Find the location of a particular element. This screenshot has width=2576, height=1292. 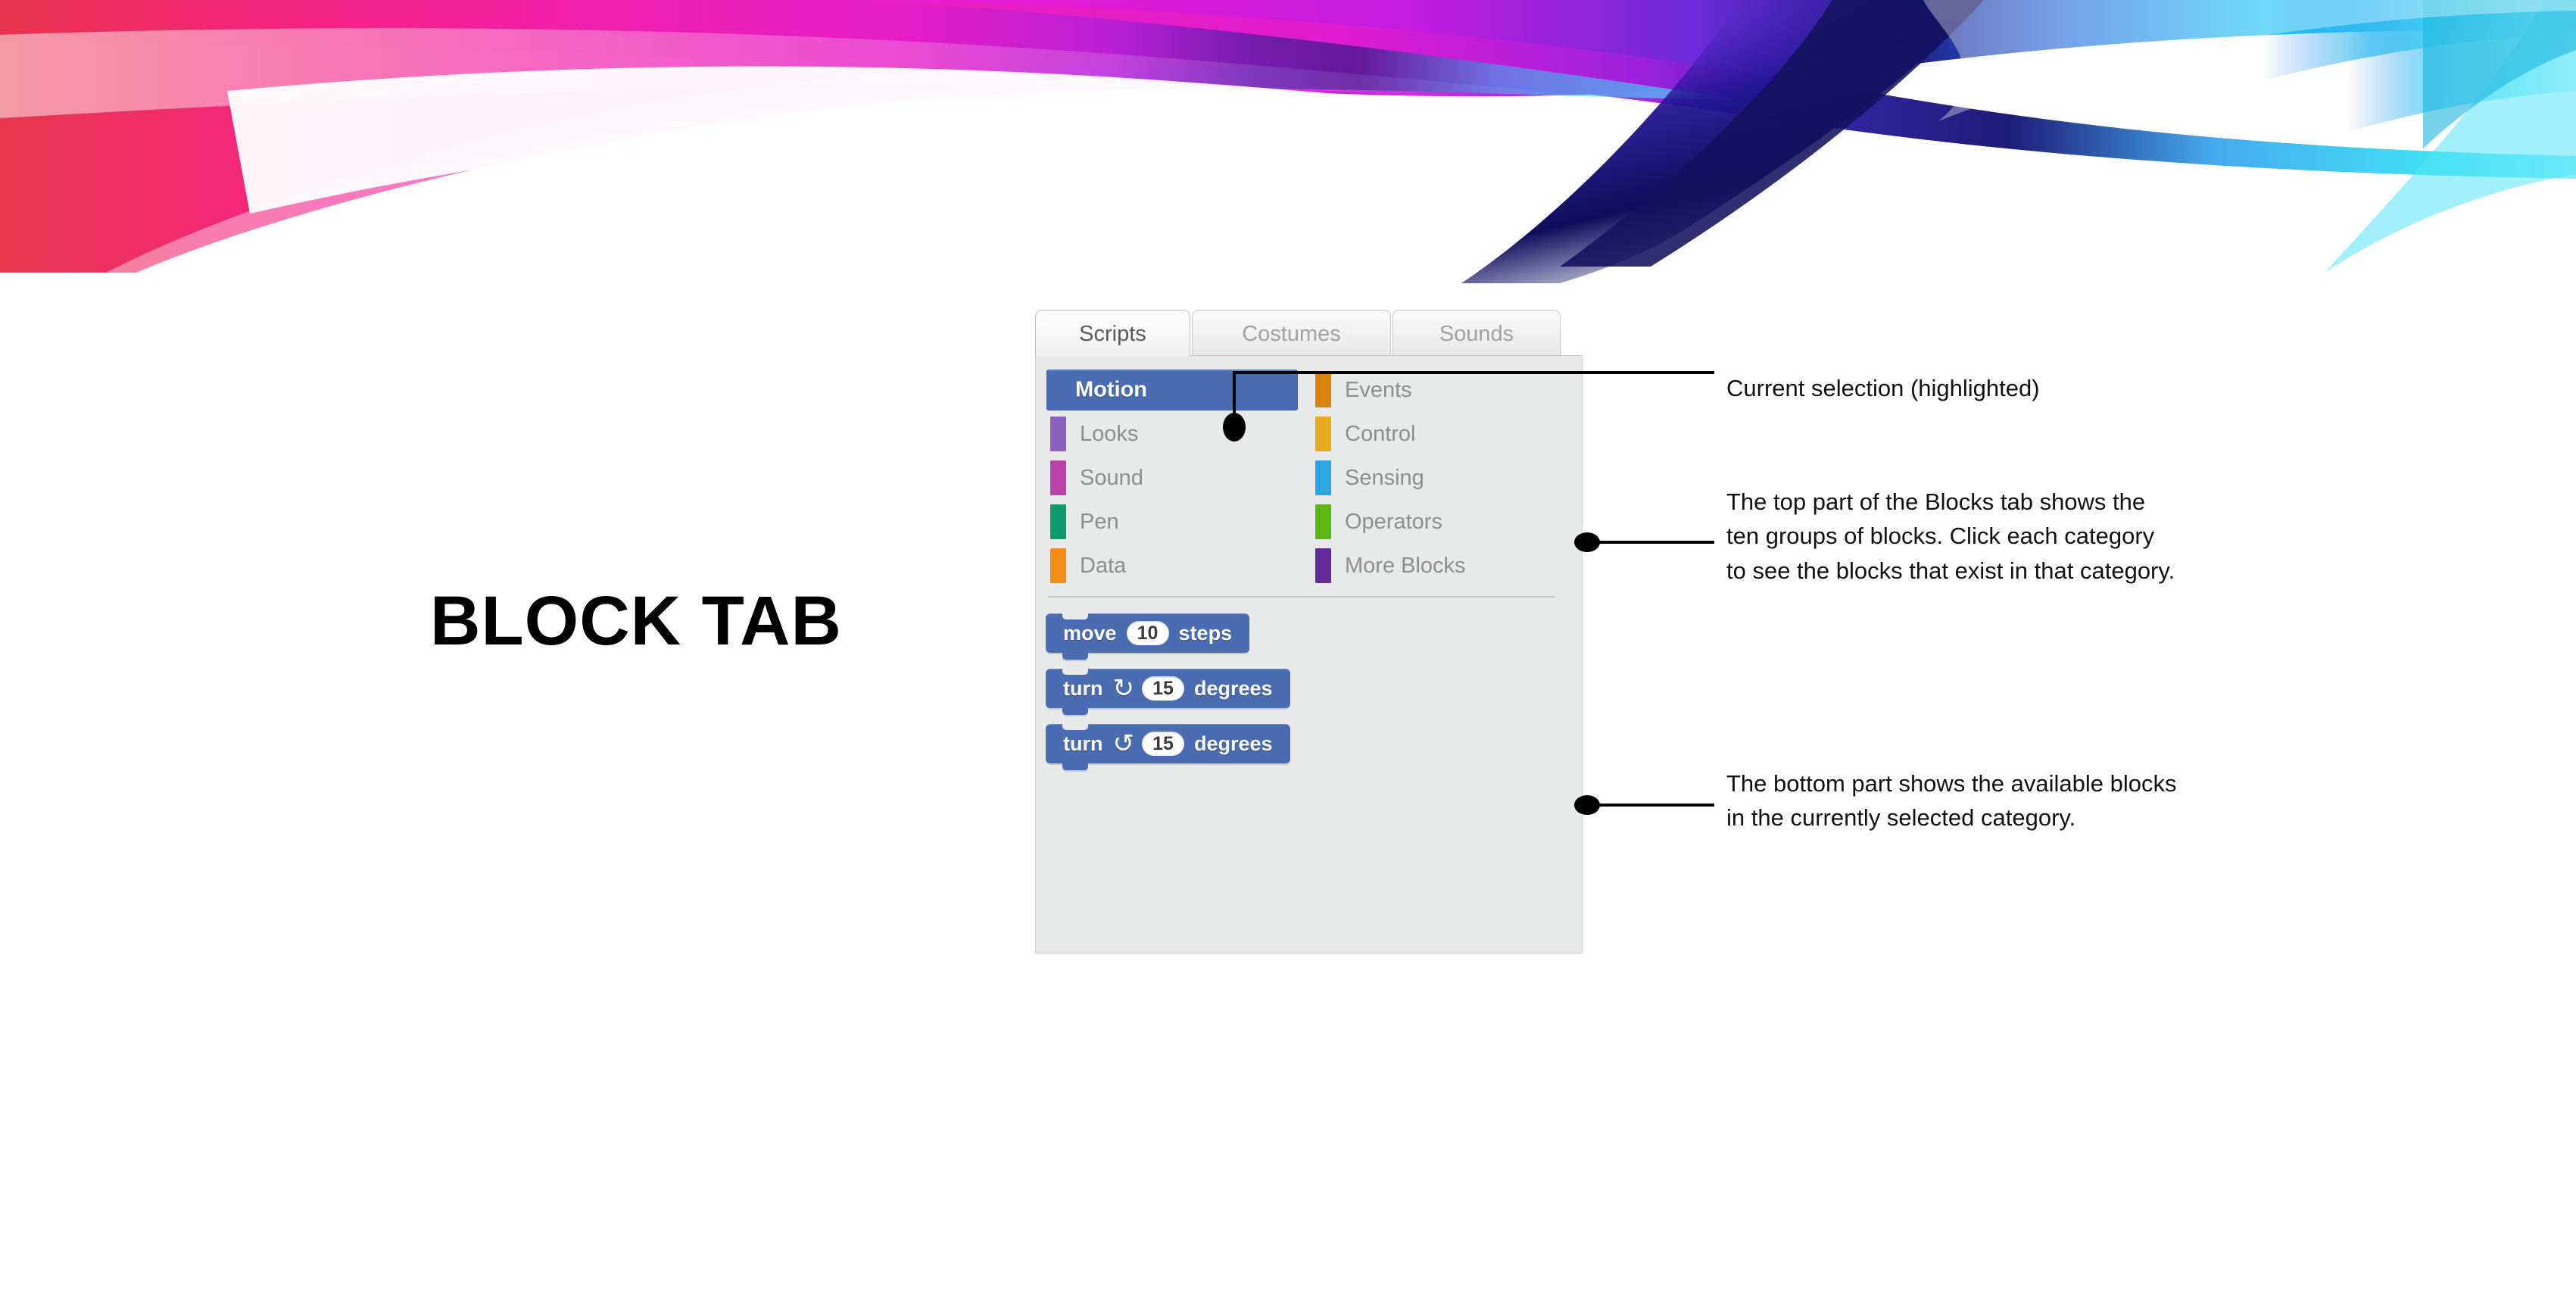

turn-cw-pre-label: turn is located at coordinates (1083, 688).